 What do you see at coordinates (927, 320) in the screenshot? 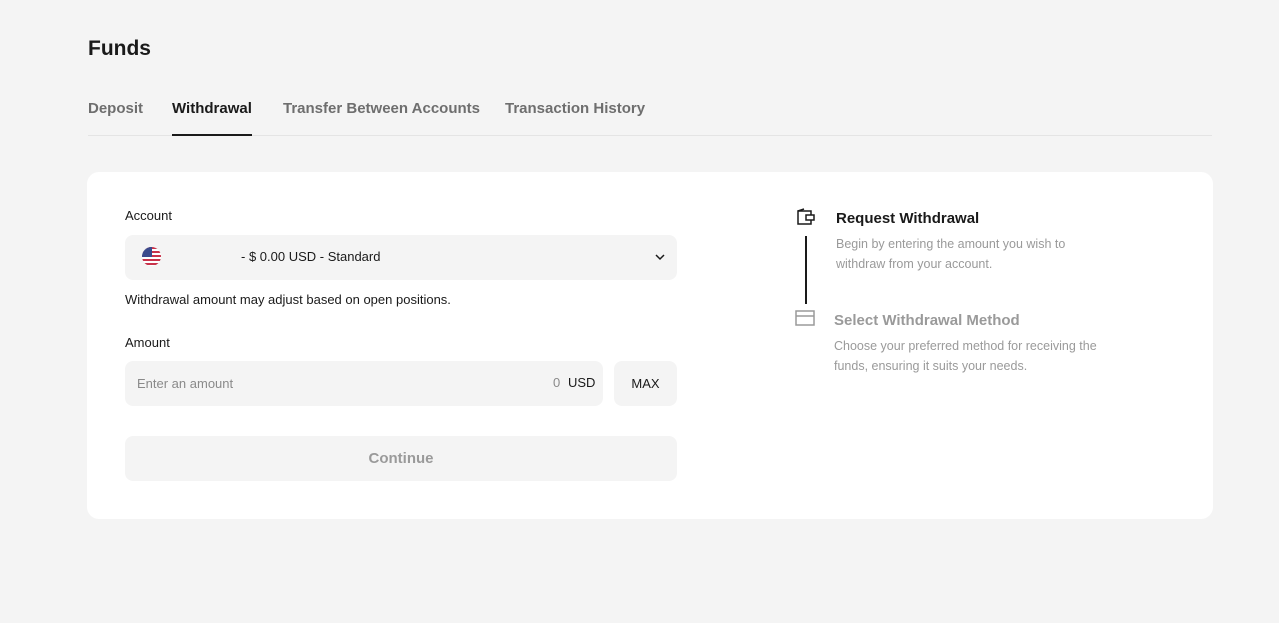
I see `step-select-method-title: Select Withdrawal Method` at bounding box center [927, 320].